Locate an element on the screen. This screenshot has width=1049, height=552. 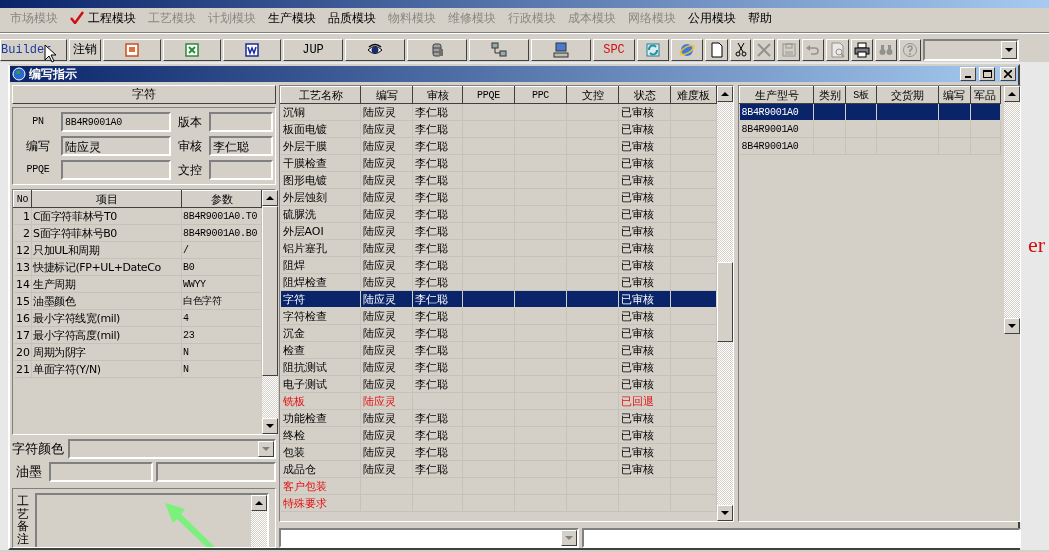
table-row: 阻抗测试 陆应灵 李仁聪 已审核 is located at coordinates (498, 367).